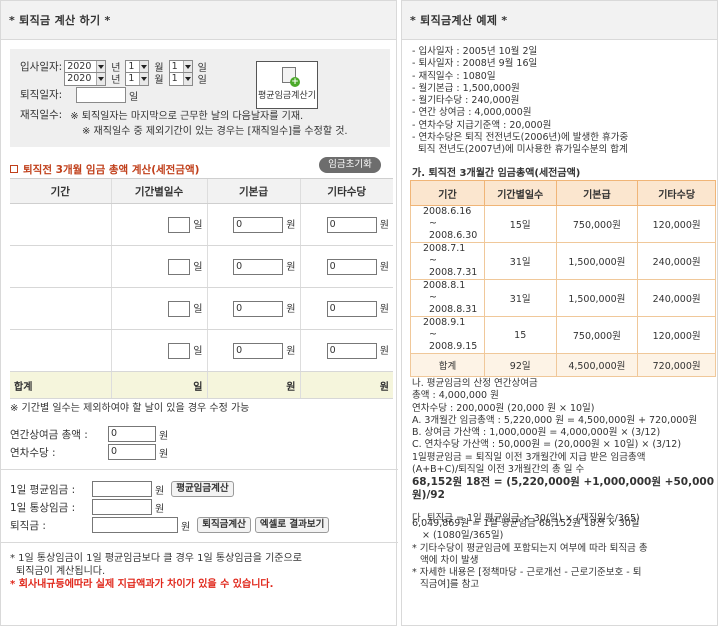 The width and height of the screenshot is (720, 626). I want to click on avg-wage-label: 1일 평균임금 :, so click(43, 489).